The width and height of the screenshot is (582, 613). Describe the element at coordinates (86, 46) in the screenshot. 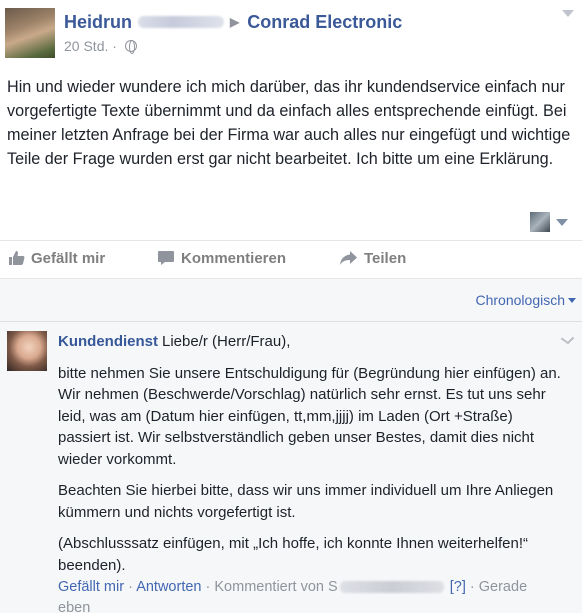

I see `post-timestamp: 20 Std.` at that location.